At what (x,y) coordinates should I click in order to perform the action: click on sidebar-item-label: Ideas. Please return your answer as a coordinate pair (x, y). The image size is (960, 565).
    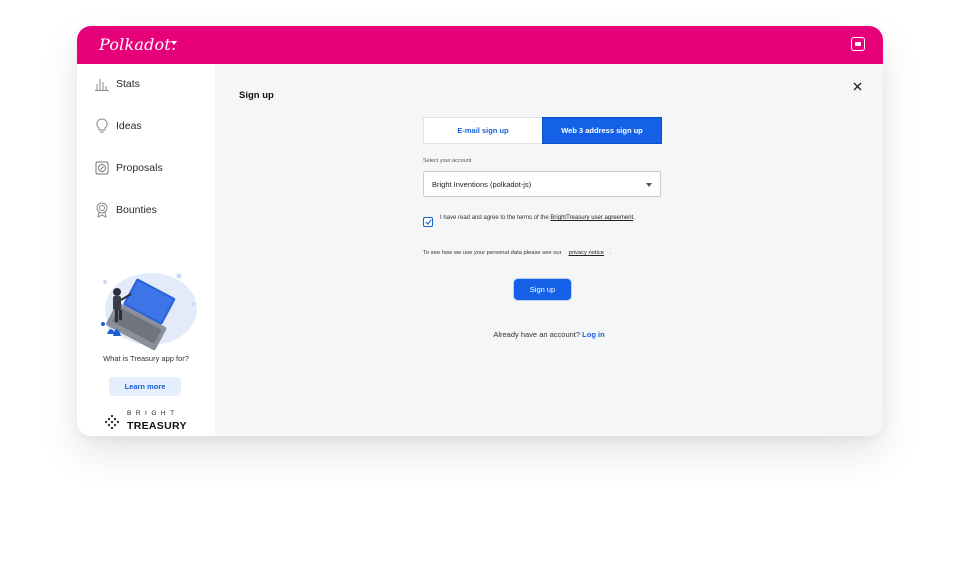
    Looking at the image, I should click on (129, 126).